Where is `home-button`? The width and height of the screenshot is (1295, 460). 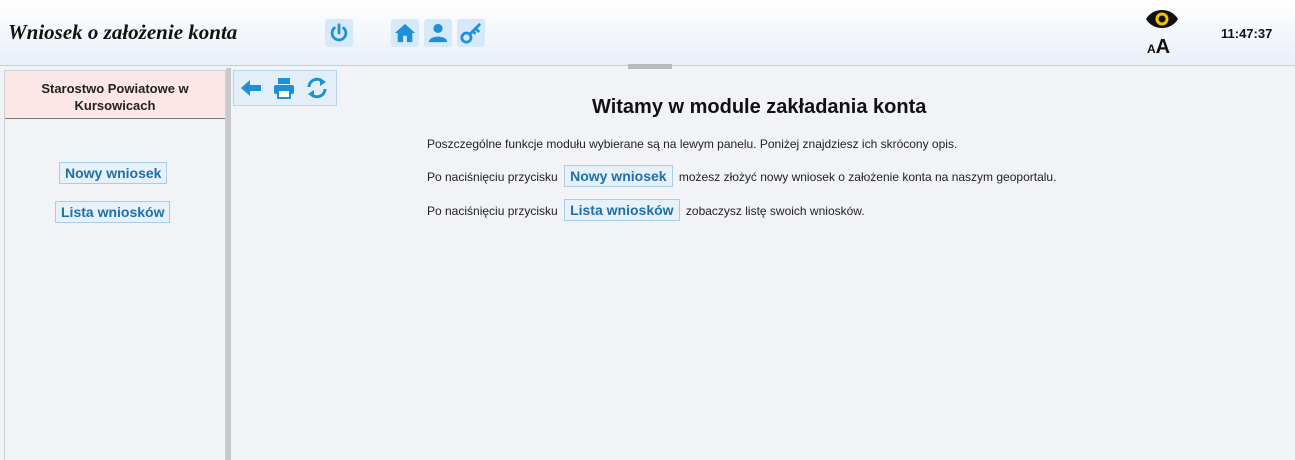
home-button is located at coordinates (405, 33).